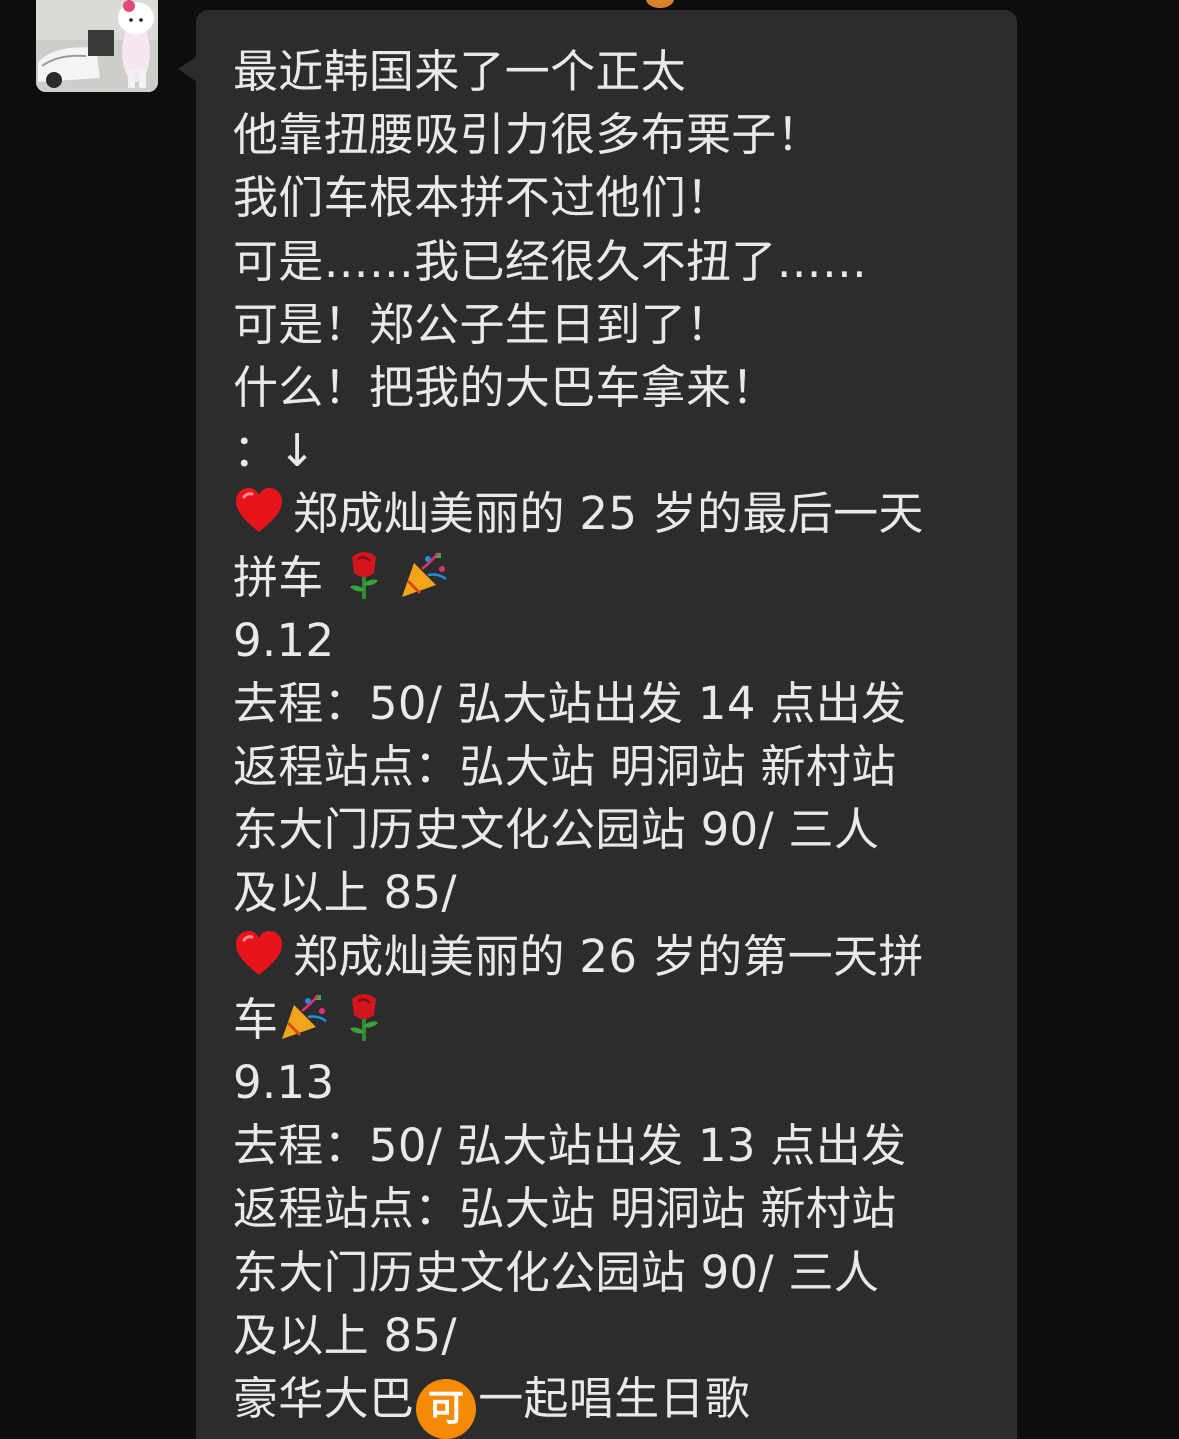 The width and height of the screenshot is (1179, 1439). Describe the element at coordinates (446, 1408) in the screenshot. I see `ke-emoji-badge: 可` at that location.